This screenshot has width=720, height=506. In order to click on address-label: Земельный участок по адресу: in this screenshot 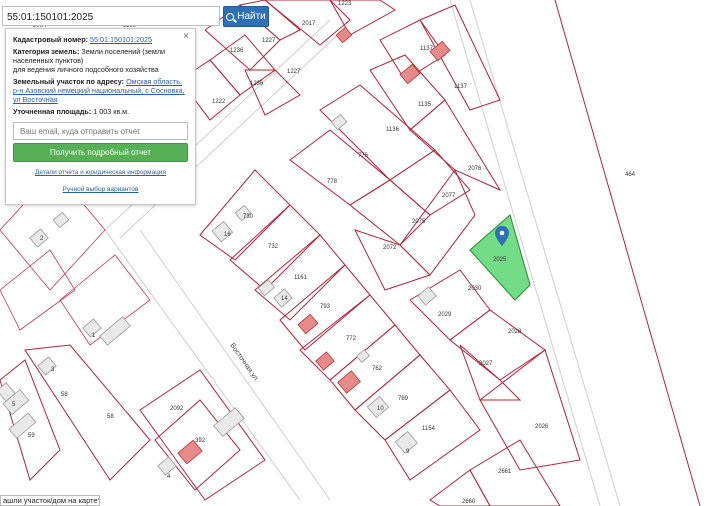, I will do `click(69, 81)`.